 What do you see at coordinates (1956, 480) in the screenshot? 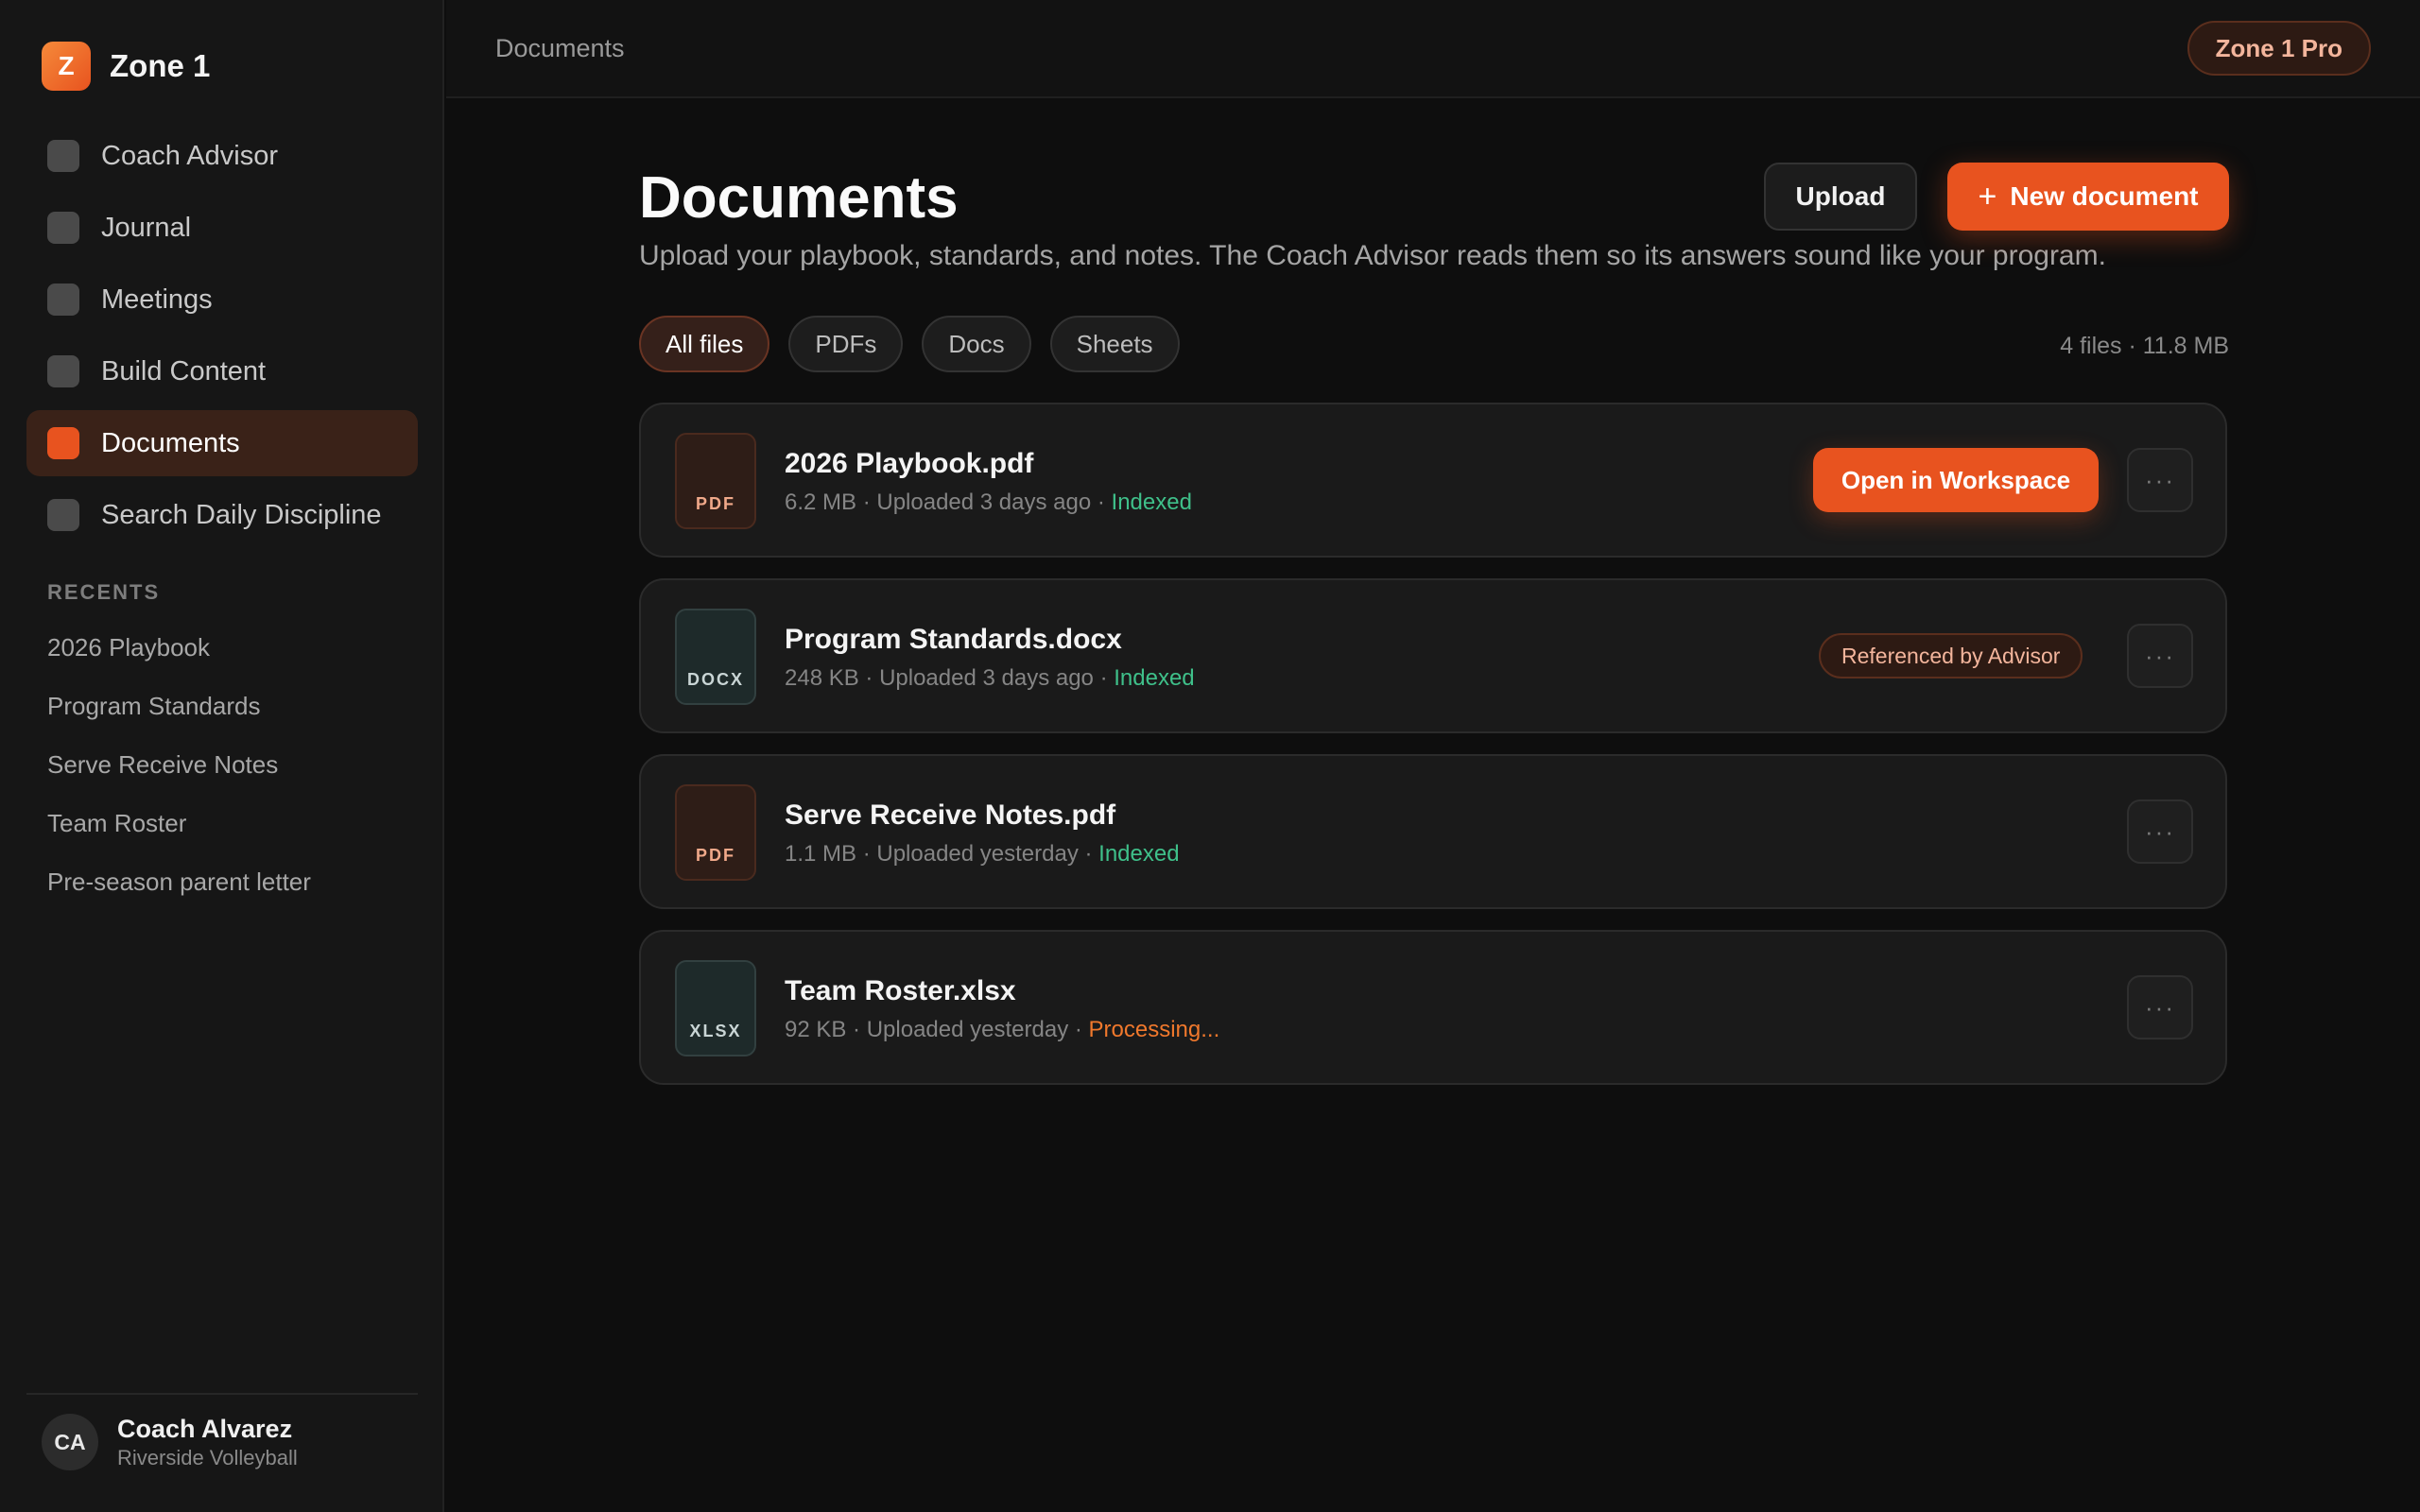
I see `open-in-workspace-button: Open in Workspace` at bounding box center [1956, 480].